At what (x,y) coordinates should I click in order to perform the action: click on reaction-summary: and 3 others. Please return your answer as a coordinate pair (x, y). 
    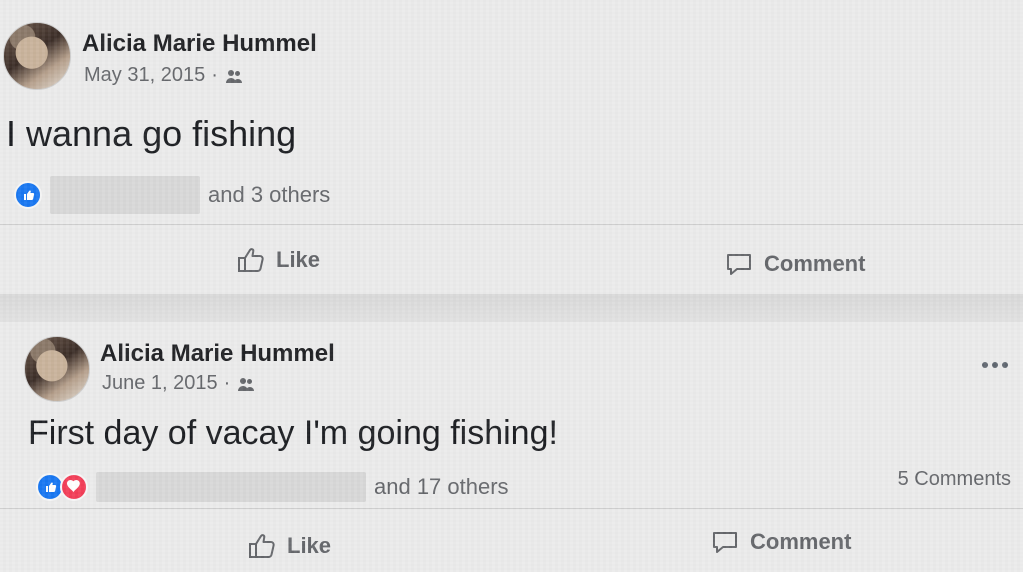
    Looking at the image, I should click on (172, 195).